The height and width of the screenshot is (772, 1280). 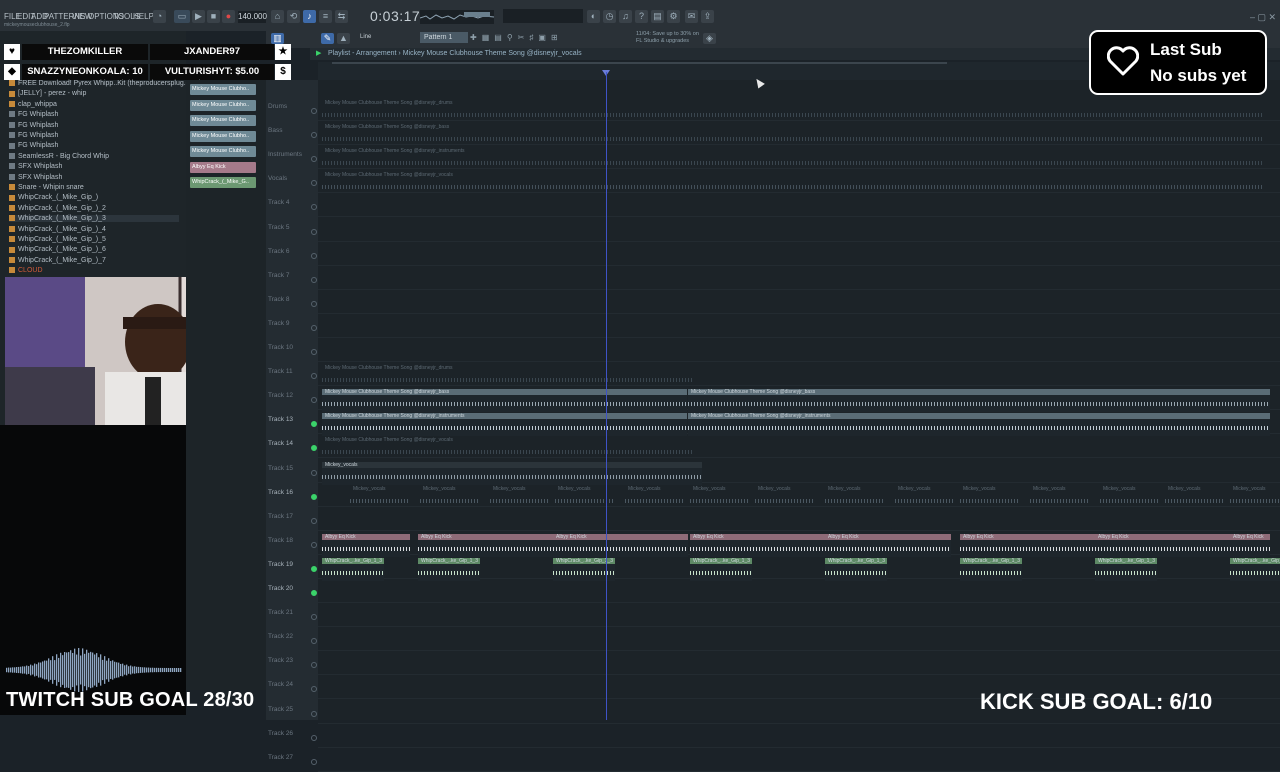 I want to click on plugin-icon: ⚙, so click(x=673, y=16).